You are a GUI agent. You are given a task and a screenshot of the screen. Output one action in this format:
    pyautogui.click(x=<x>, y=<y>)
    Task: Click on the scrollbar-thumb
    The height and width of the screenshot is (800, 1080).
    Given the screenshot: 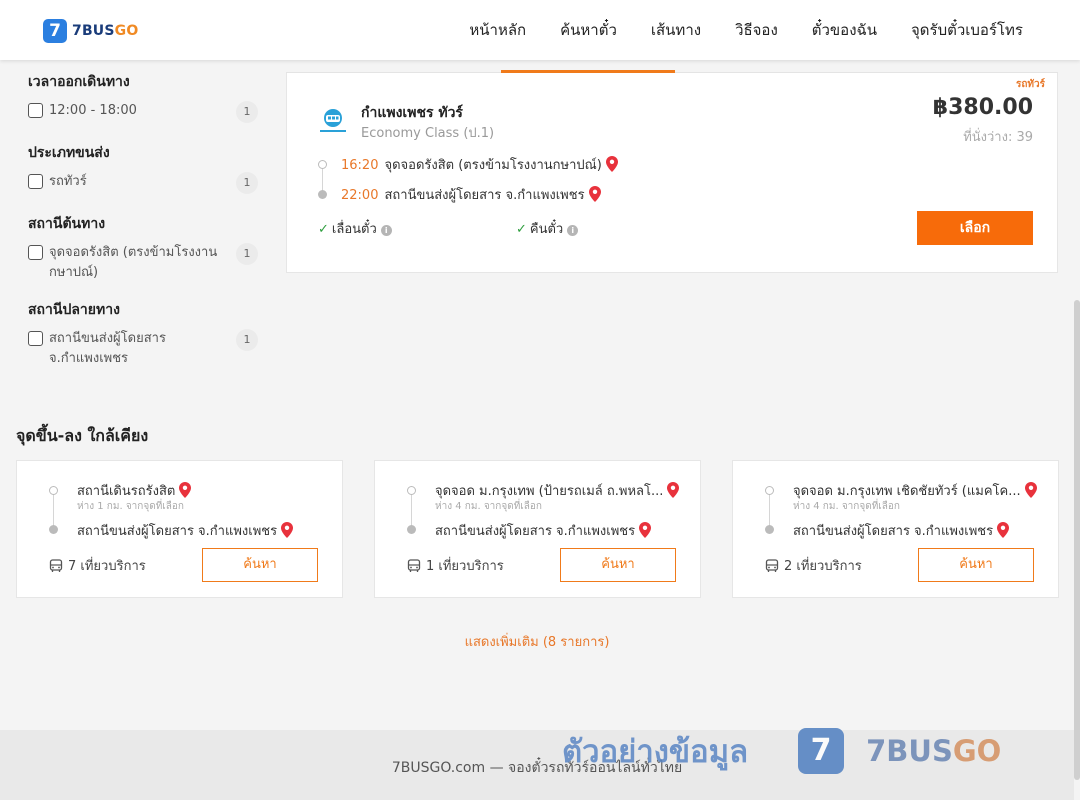 What is the action you would take?
    pyautogui.click(x=1077, y=540)
    